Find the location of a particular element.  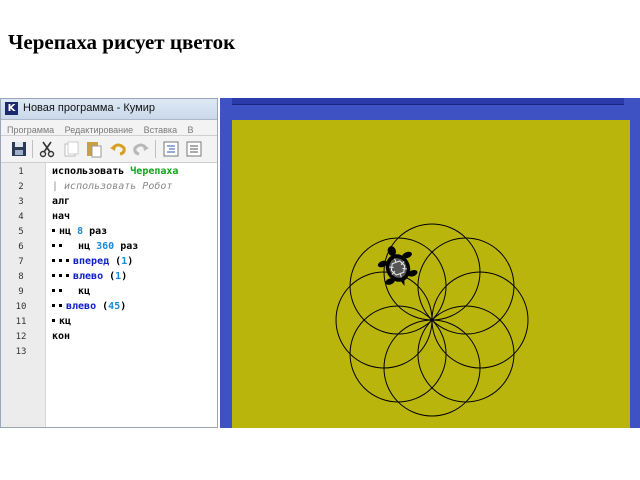

line-number: 5 is located at coordinates (21, 232).